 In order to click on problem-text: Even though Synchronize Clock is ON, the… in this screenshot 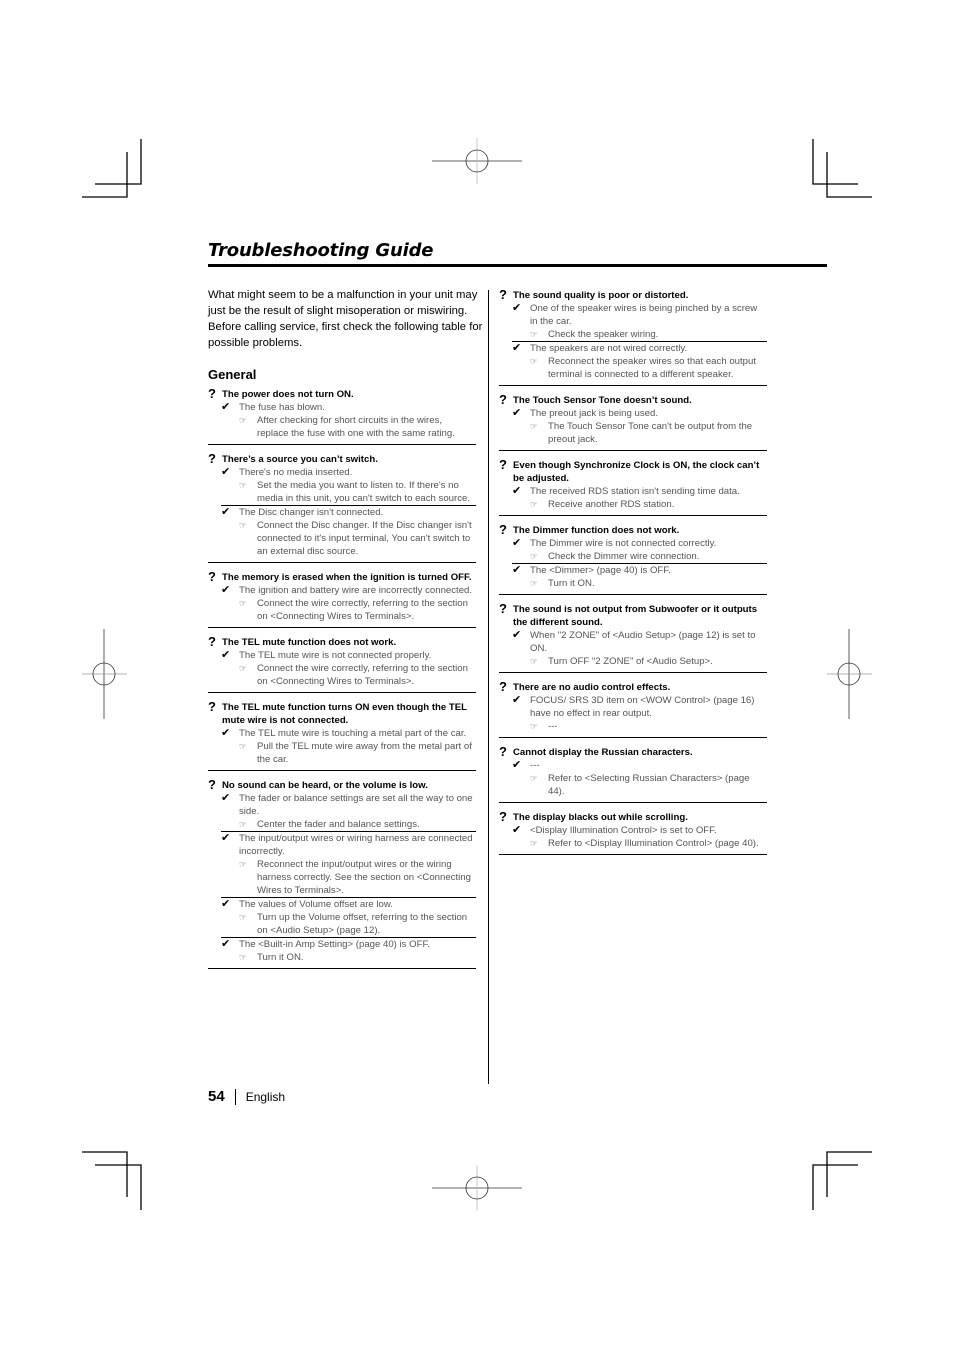, I will do `click(636, 472)`.